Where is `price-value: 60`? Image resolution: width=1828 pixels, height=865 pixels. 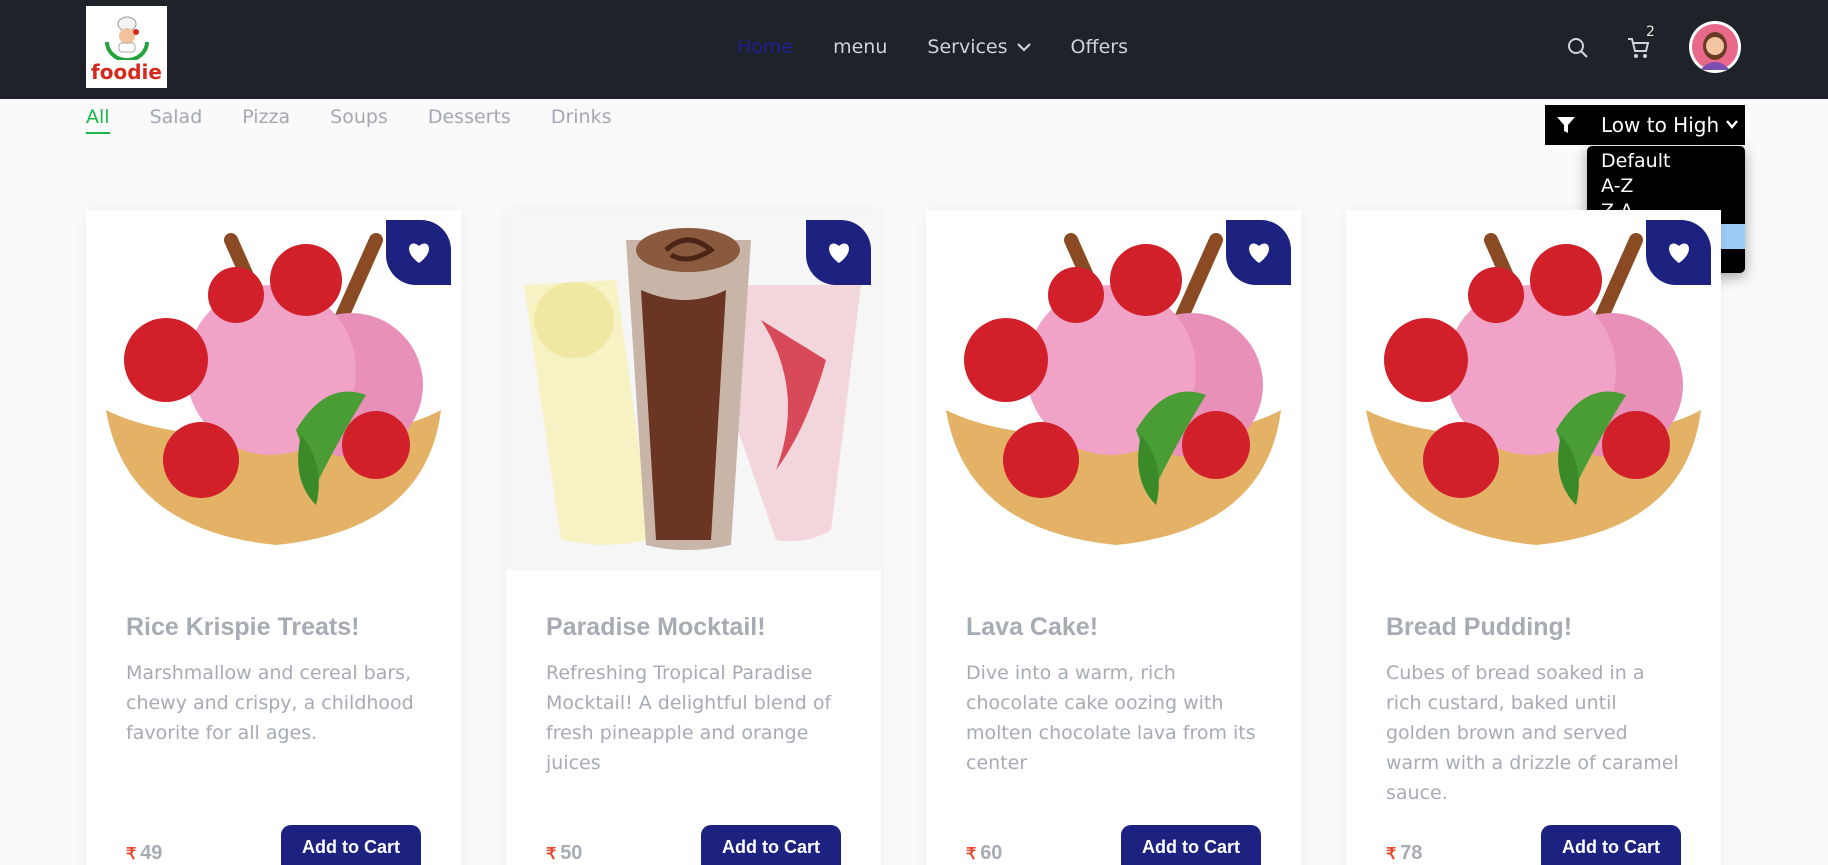
price-value: 60 is located at coordinates (991, 853).